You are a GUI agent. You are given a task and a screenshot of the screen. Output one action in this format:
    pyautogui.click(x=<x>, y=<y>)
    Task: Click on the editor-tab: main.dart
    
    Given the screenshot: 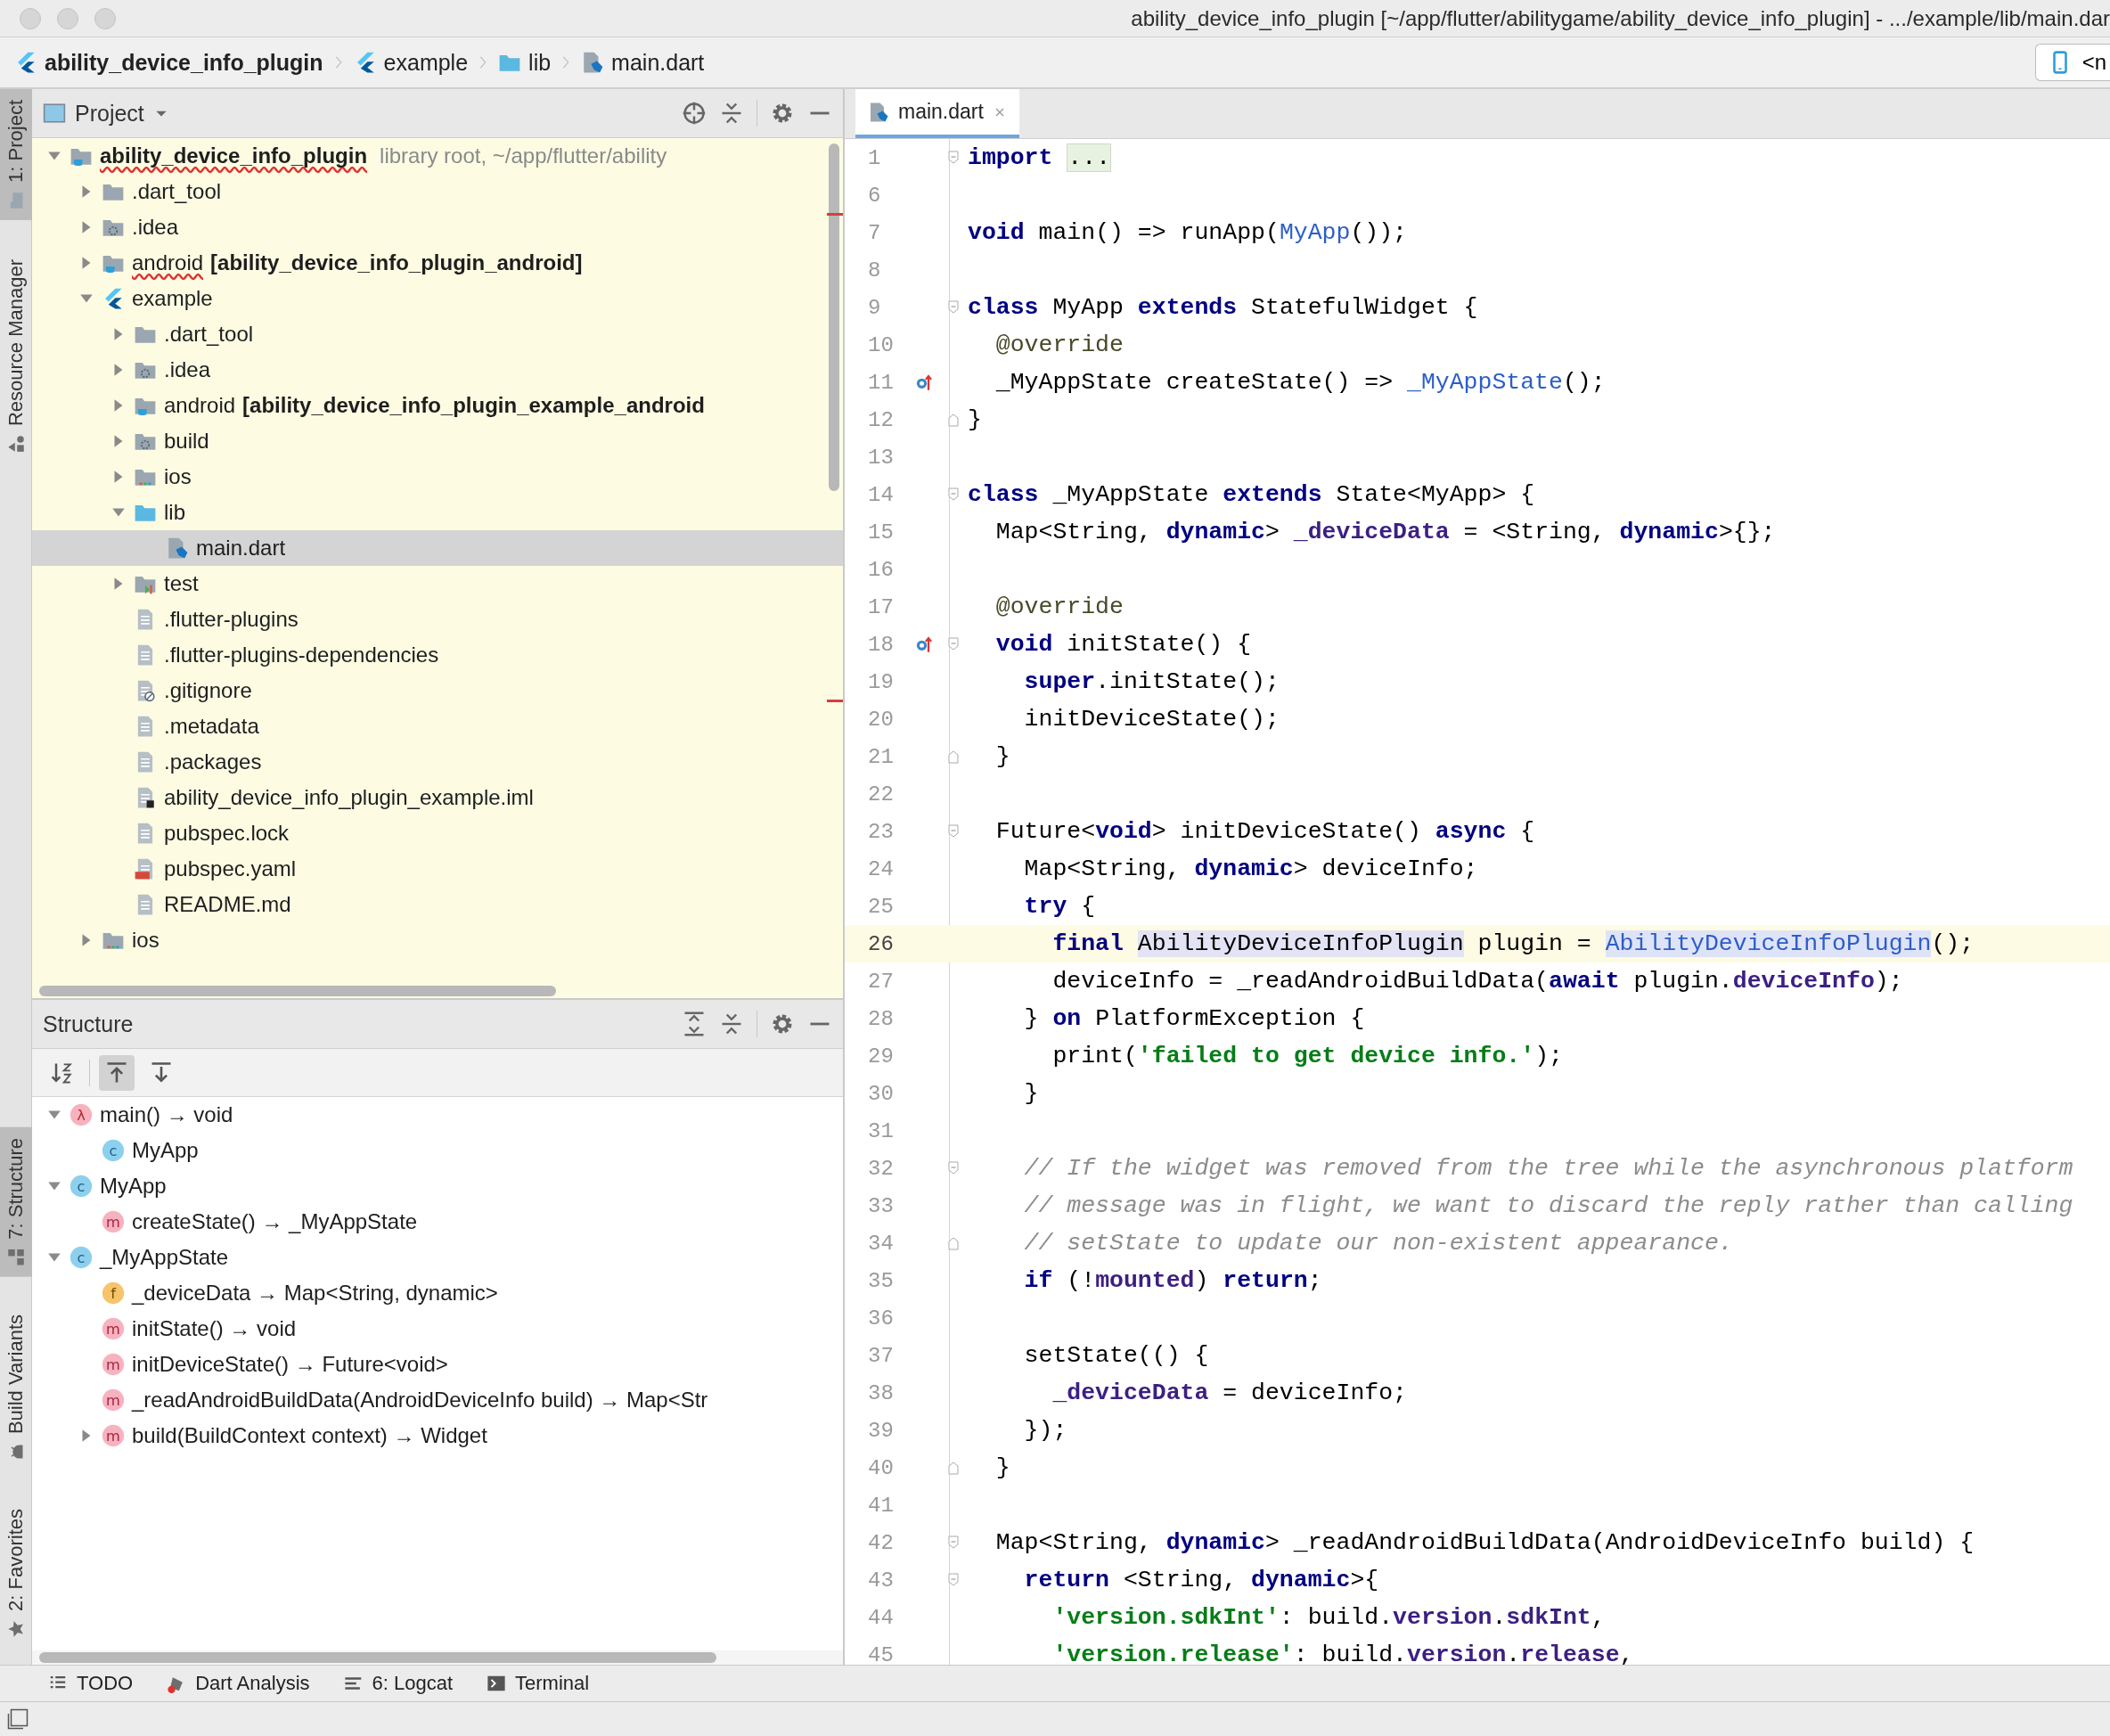 What is the action you would take?
    pyautogui.click(x=937, y=114)
    